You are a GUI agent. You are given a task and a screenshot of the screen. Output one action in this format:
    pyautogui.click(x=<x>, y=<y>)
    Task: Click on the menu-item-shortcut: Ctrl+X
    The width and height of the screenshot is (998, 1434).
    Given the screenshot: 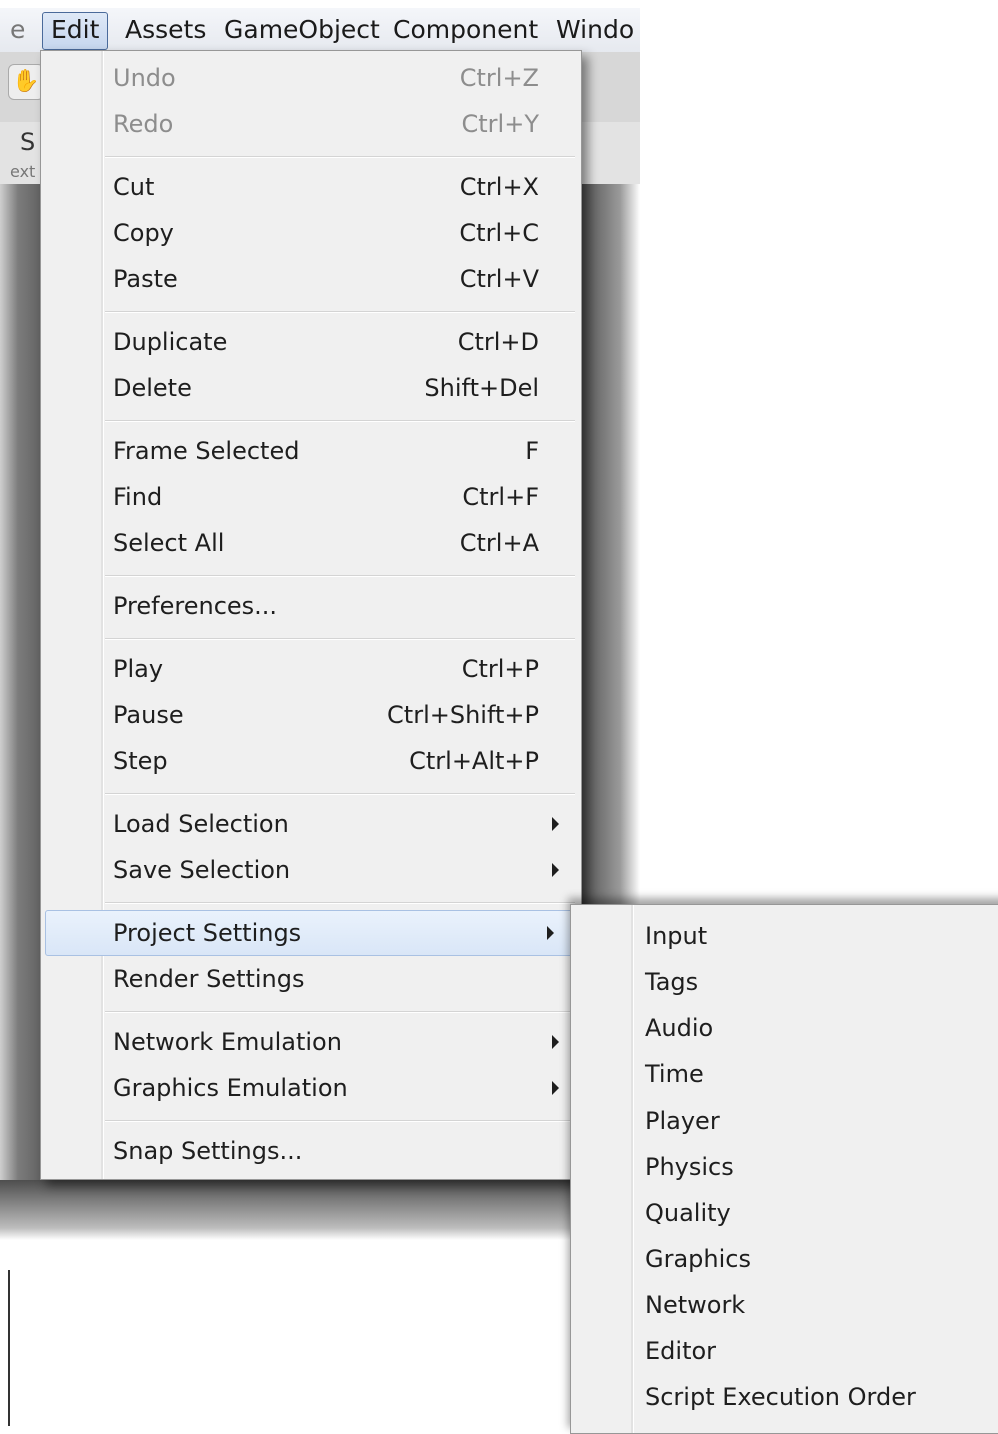 What is the action you would take?
    pyautogui.click(x=499, y=187)
    